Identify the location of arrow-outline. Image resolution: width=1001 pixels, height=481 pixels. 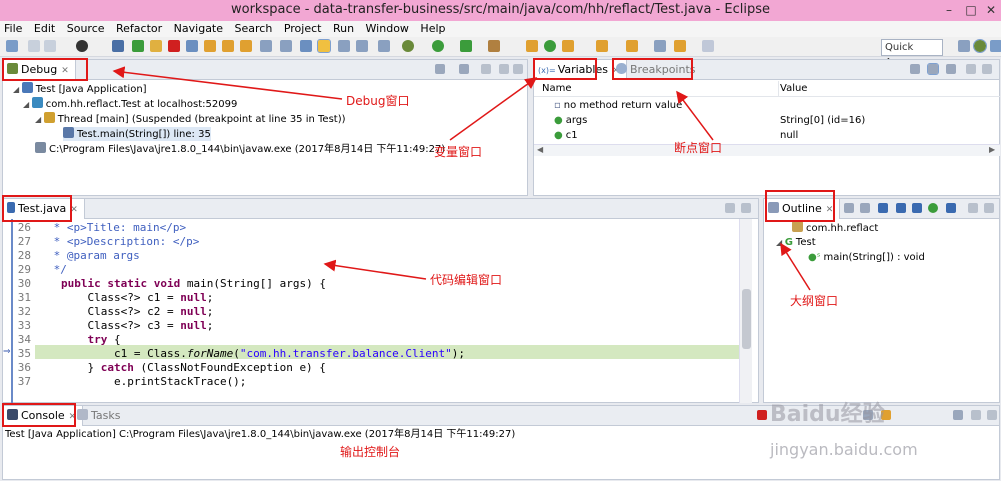
(795, 266).